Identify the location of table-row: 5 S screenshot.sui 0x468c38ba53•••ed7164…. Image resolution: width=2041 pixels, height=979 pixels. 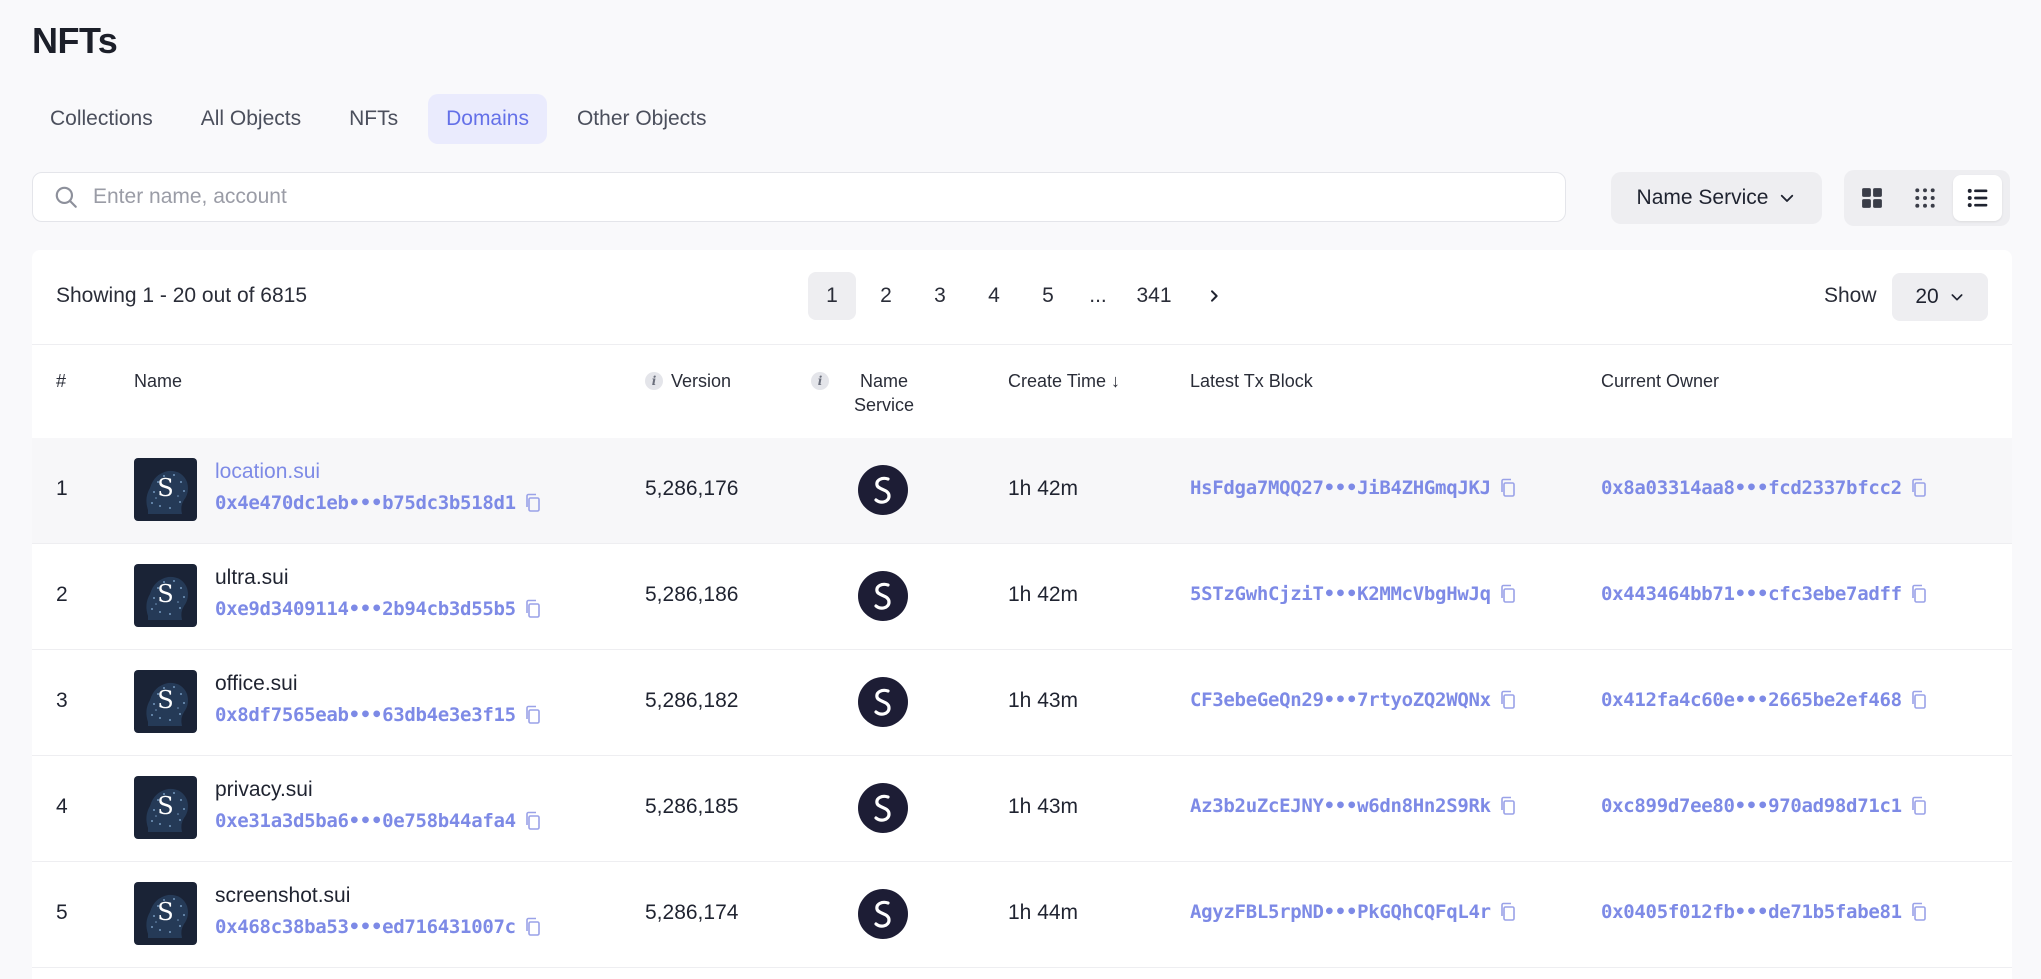
(1022, 915).